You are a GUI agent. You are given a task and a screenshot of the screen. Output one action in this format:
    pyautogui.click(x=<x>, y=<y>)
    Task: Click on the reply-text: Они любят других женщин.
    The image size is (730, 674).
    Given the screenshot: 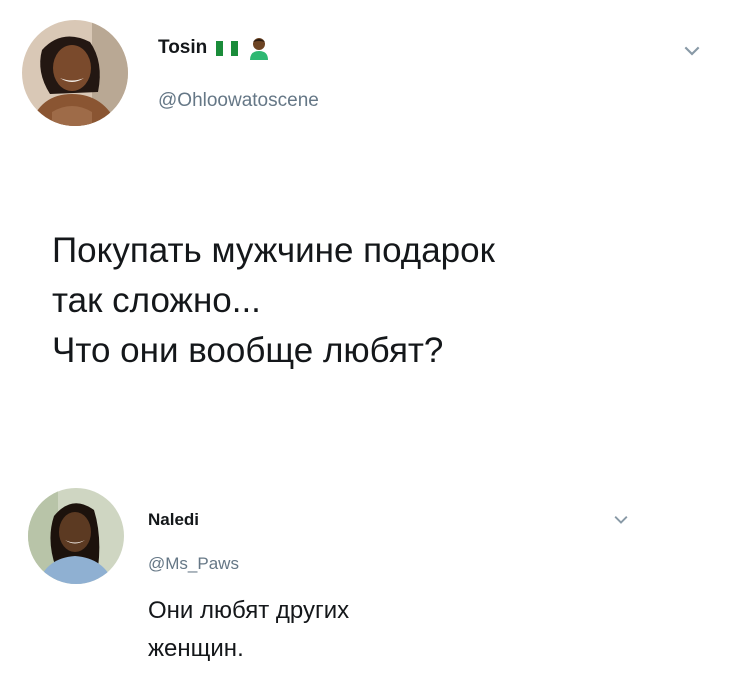 What is the action you would take?
    pyautogui.click(x=248, y=630)
    